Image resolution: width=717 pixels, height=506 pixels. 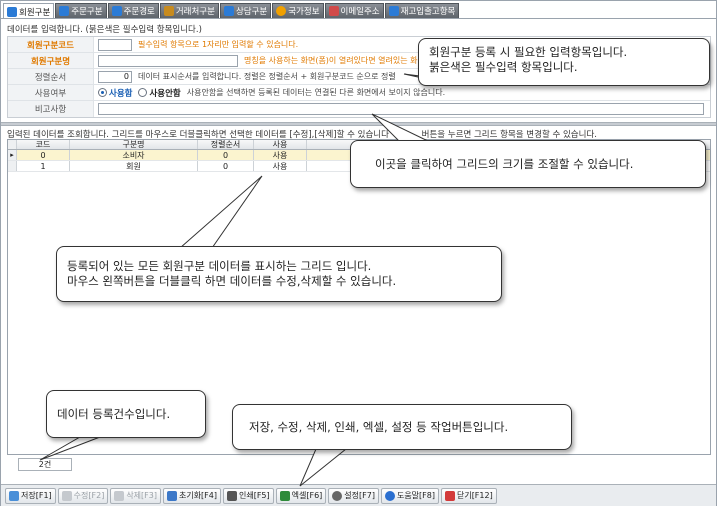 I want to click on save-label: 저장[F1], so click(x=36, y=495).